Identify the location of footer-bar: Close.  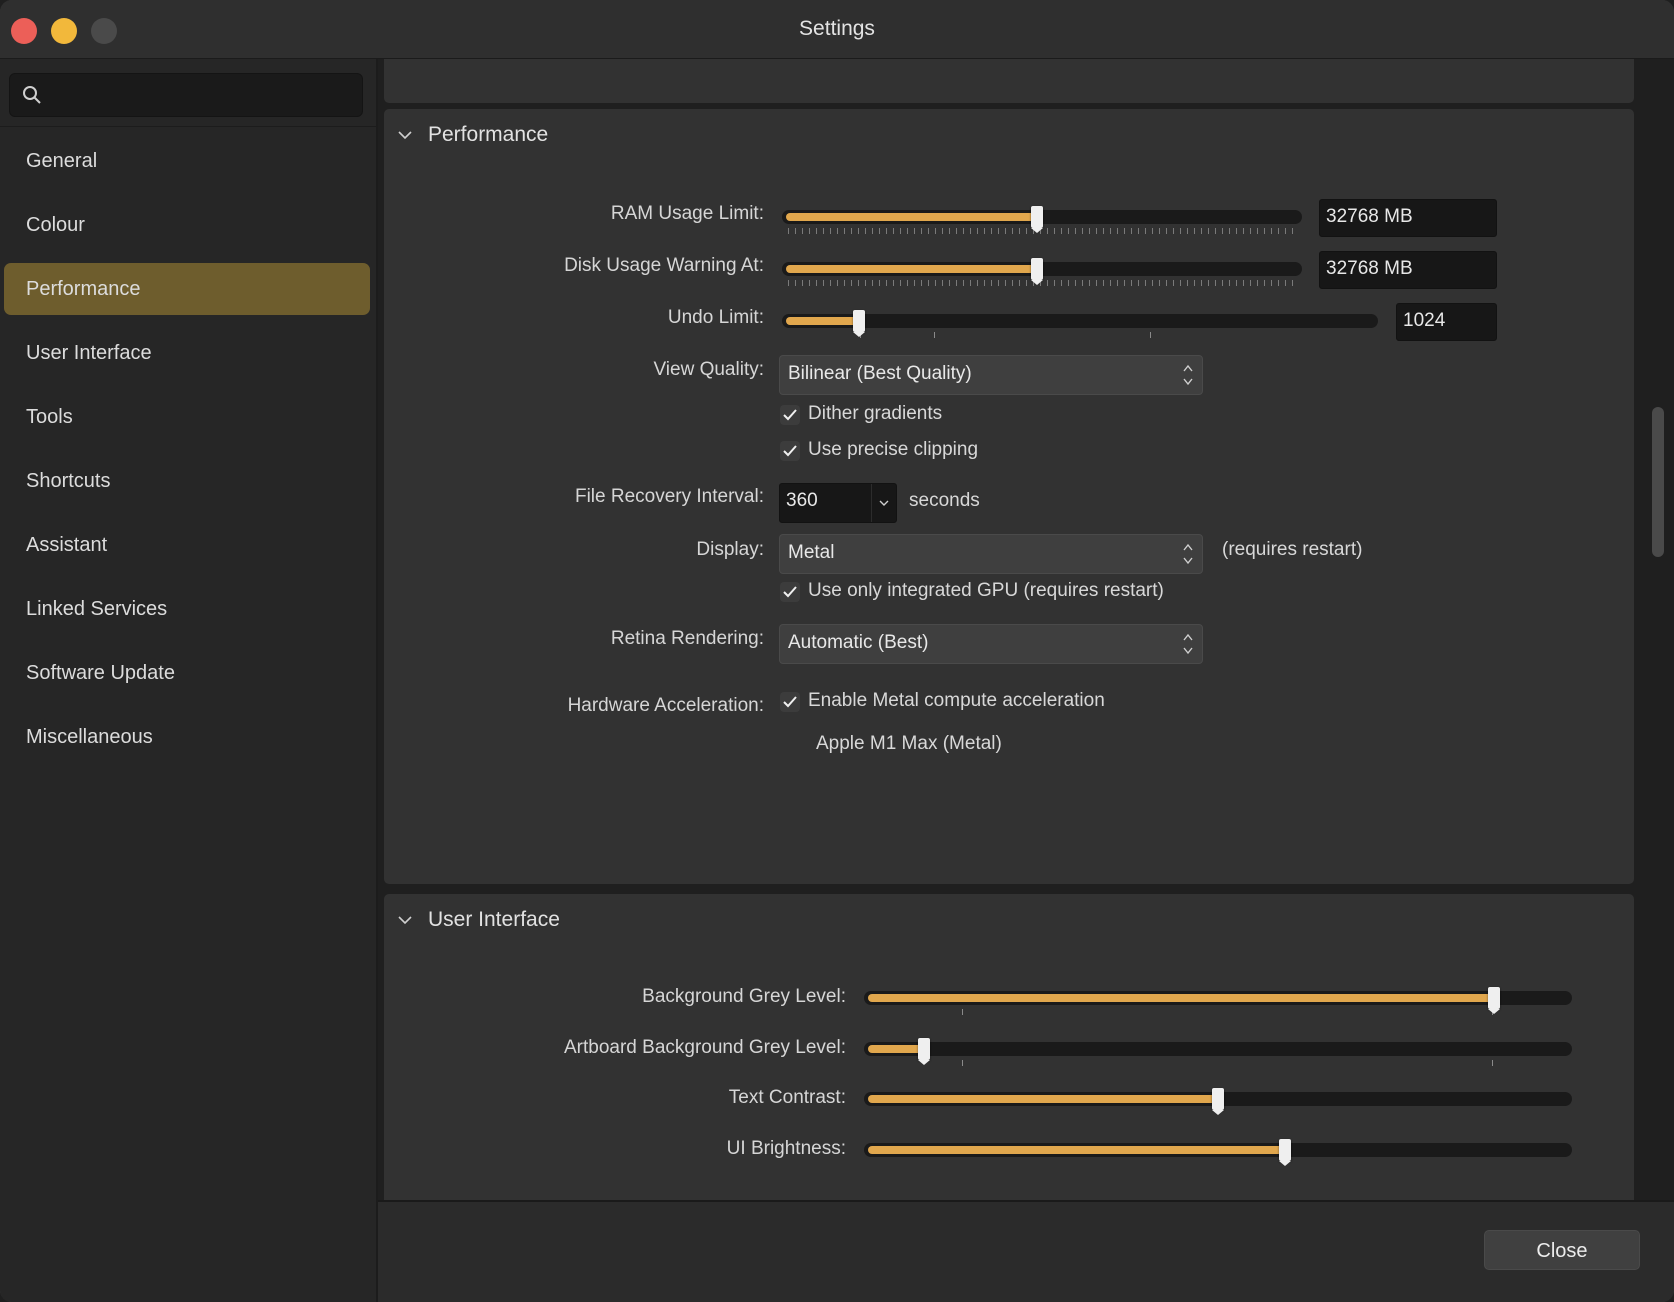
(1026, 1251).